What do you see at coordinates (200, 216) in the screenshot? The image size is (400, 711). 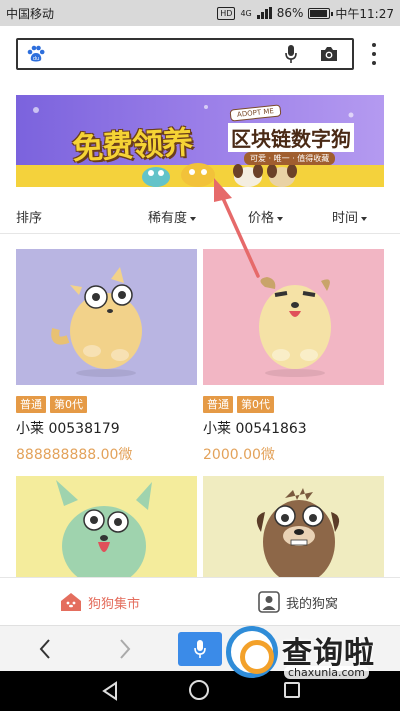 I see `sort-bar: 排序 稀有度 价格 时间` at bounding box center [200, 216].